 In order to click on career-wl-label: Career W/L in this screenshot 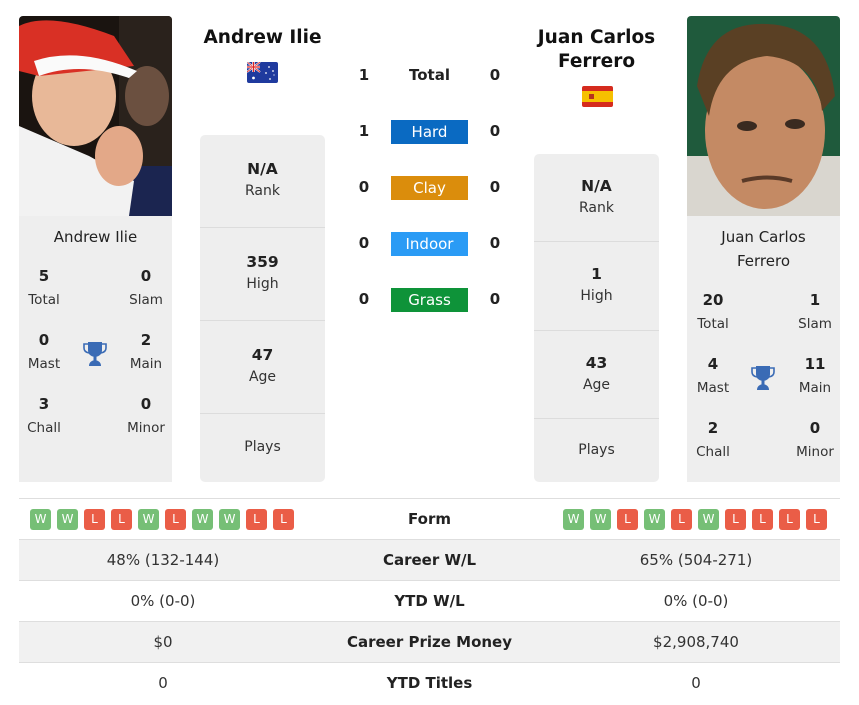, I will do `click(429, 560)`.